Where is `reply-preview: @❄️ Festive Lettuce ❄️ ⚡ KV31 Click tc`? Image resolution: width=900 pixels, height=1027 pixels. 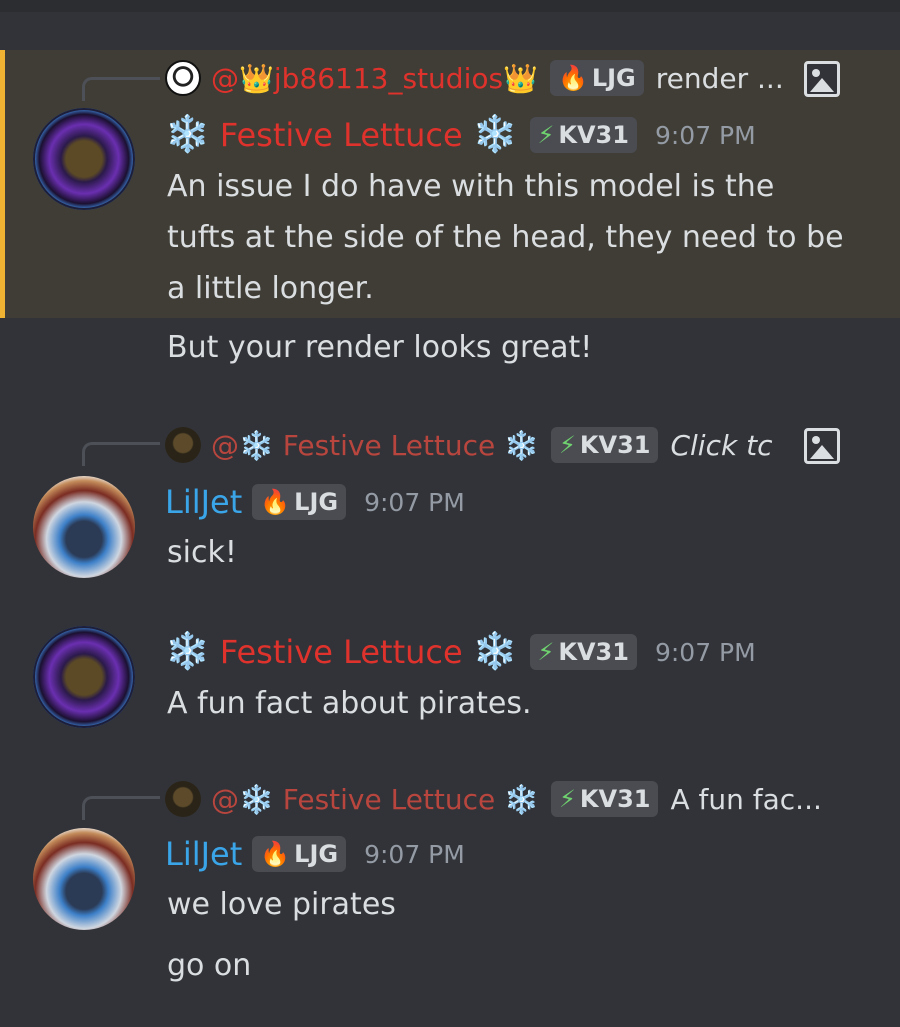
reply-preview: @❄️ Festive Lettuce ❄️ ⚡ KV31 Click tc is located at coordinates (475, 445).